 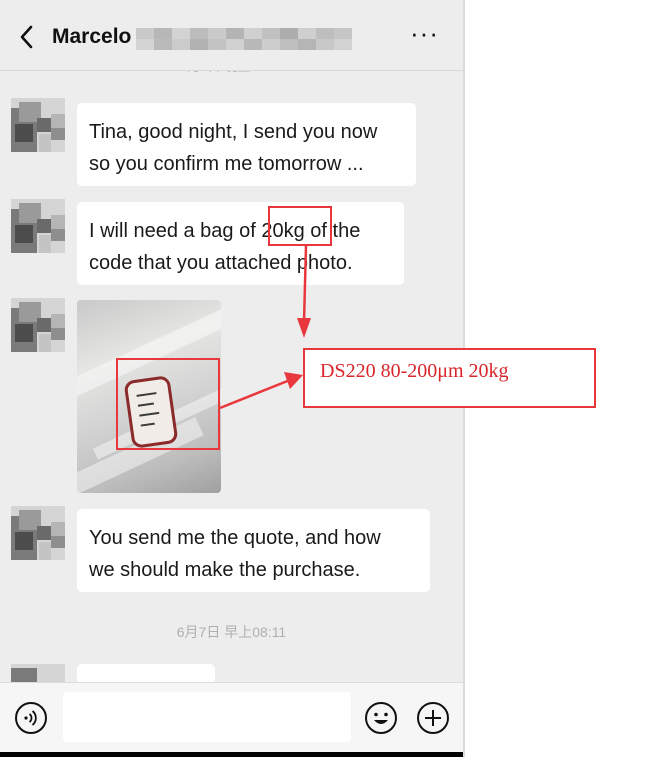 I want to click on highlight-box-weight, so click(x=300, y=226).